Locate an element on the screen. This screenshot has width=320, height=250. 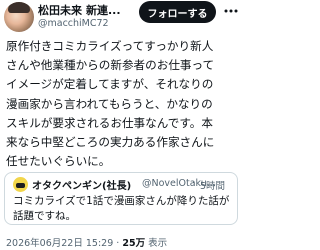
author-name-primary: 松田未来 is located at coordinates (60, 10).